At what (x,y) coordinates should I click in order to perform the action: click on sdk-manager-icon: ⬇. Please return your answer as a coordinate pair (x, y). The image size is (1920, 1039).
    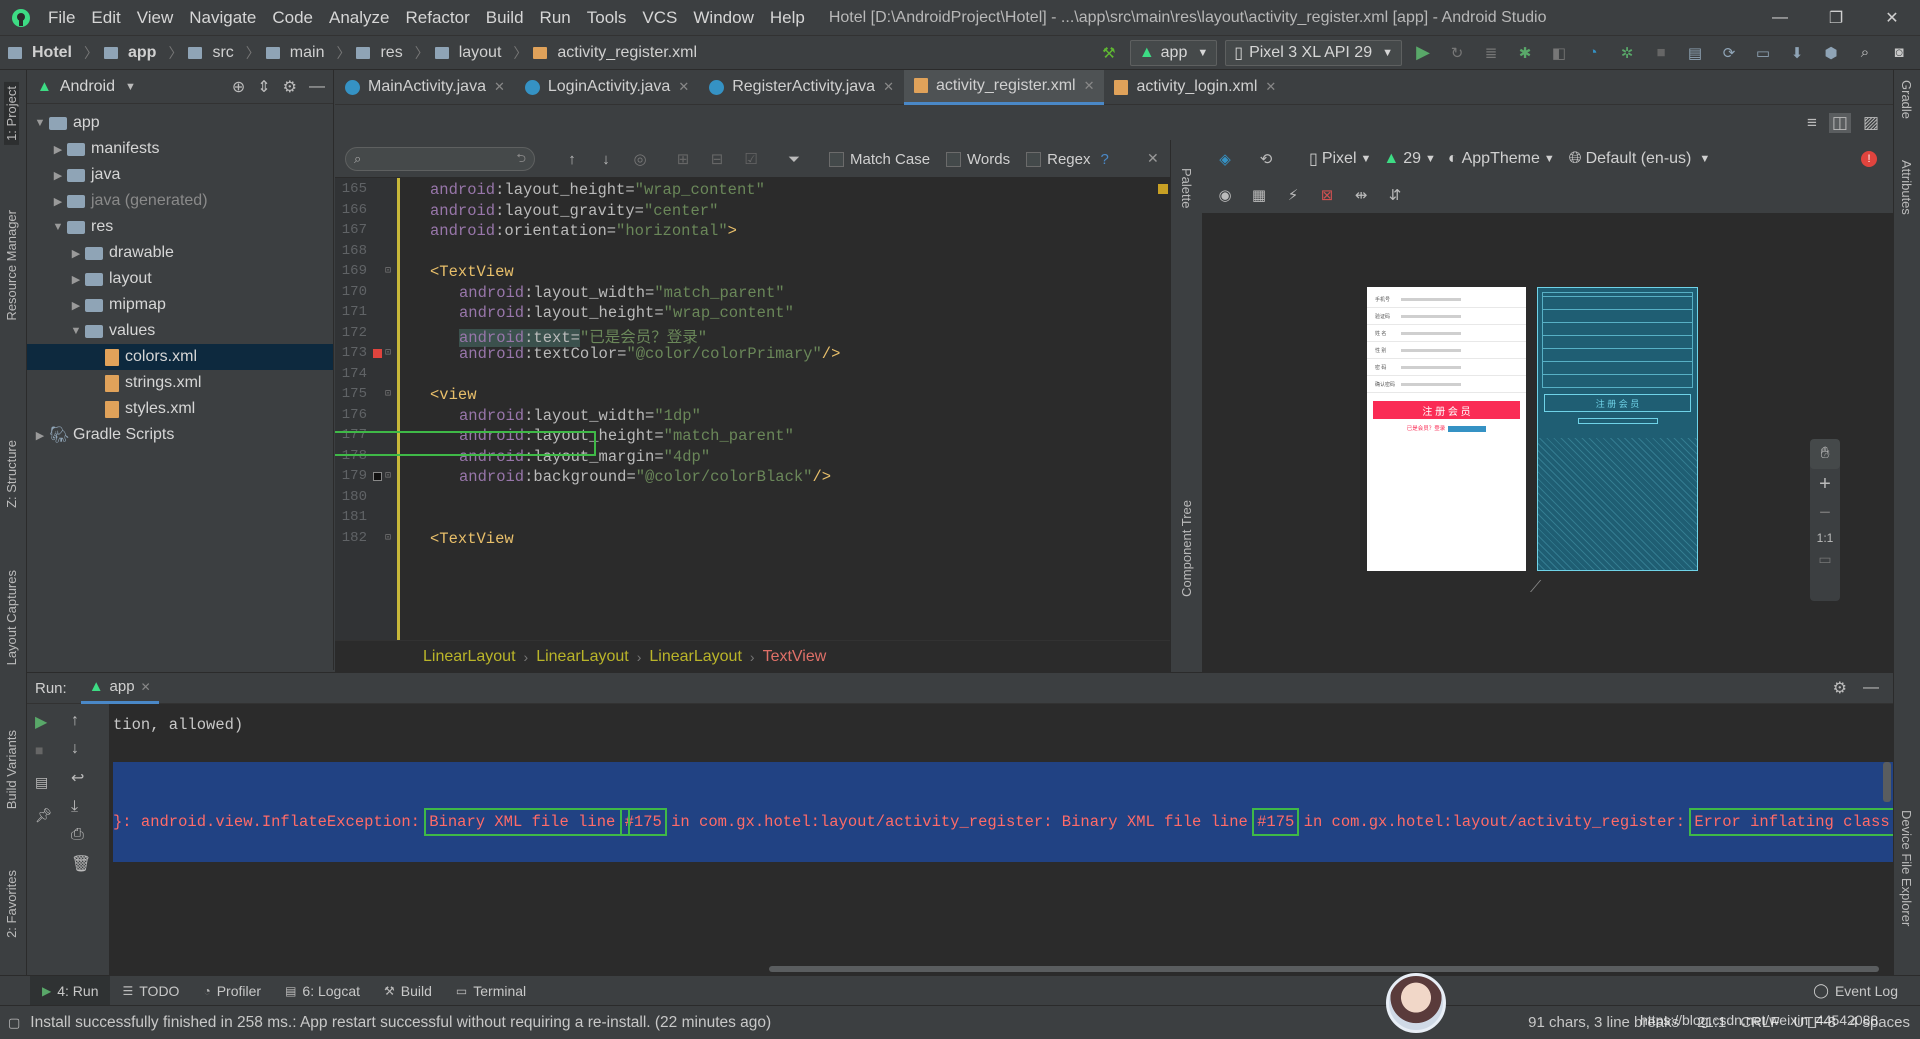
    Looking at the image, I should click on (1797, 53).